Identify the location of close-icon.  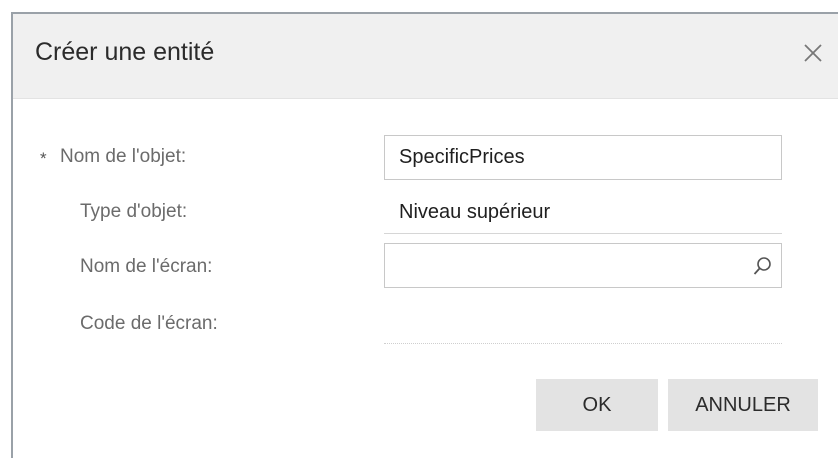
(813, 53).